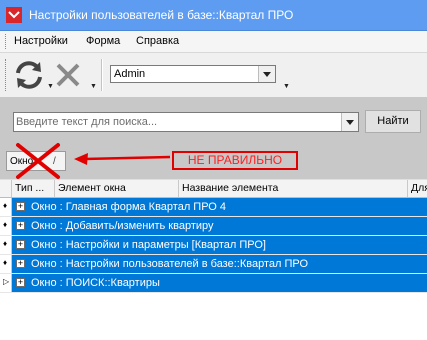 This screenshot has width=427, height=340. What do you see at coordinates (193, 74) in the screenshot?
I see `user-select: Admin` at bounding box center [193, 74].